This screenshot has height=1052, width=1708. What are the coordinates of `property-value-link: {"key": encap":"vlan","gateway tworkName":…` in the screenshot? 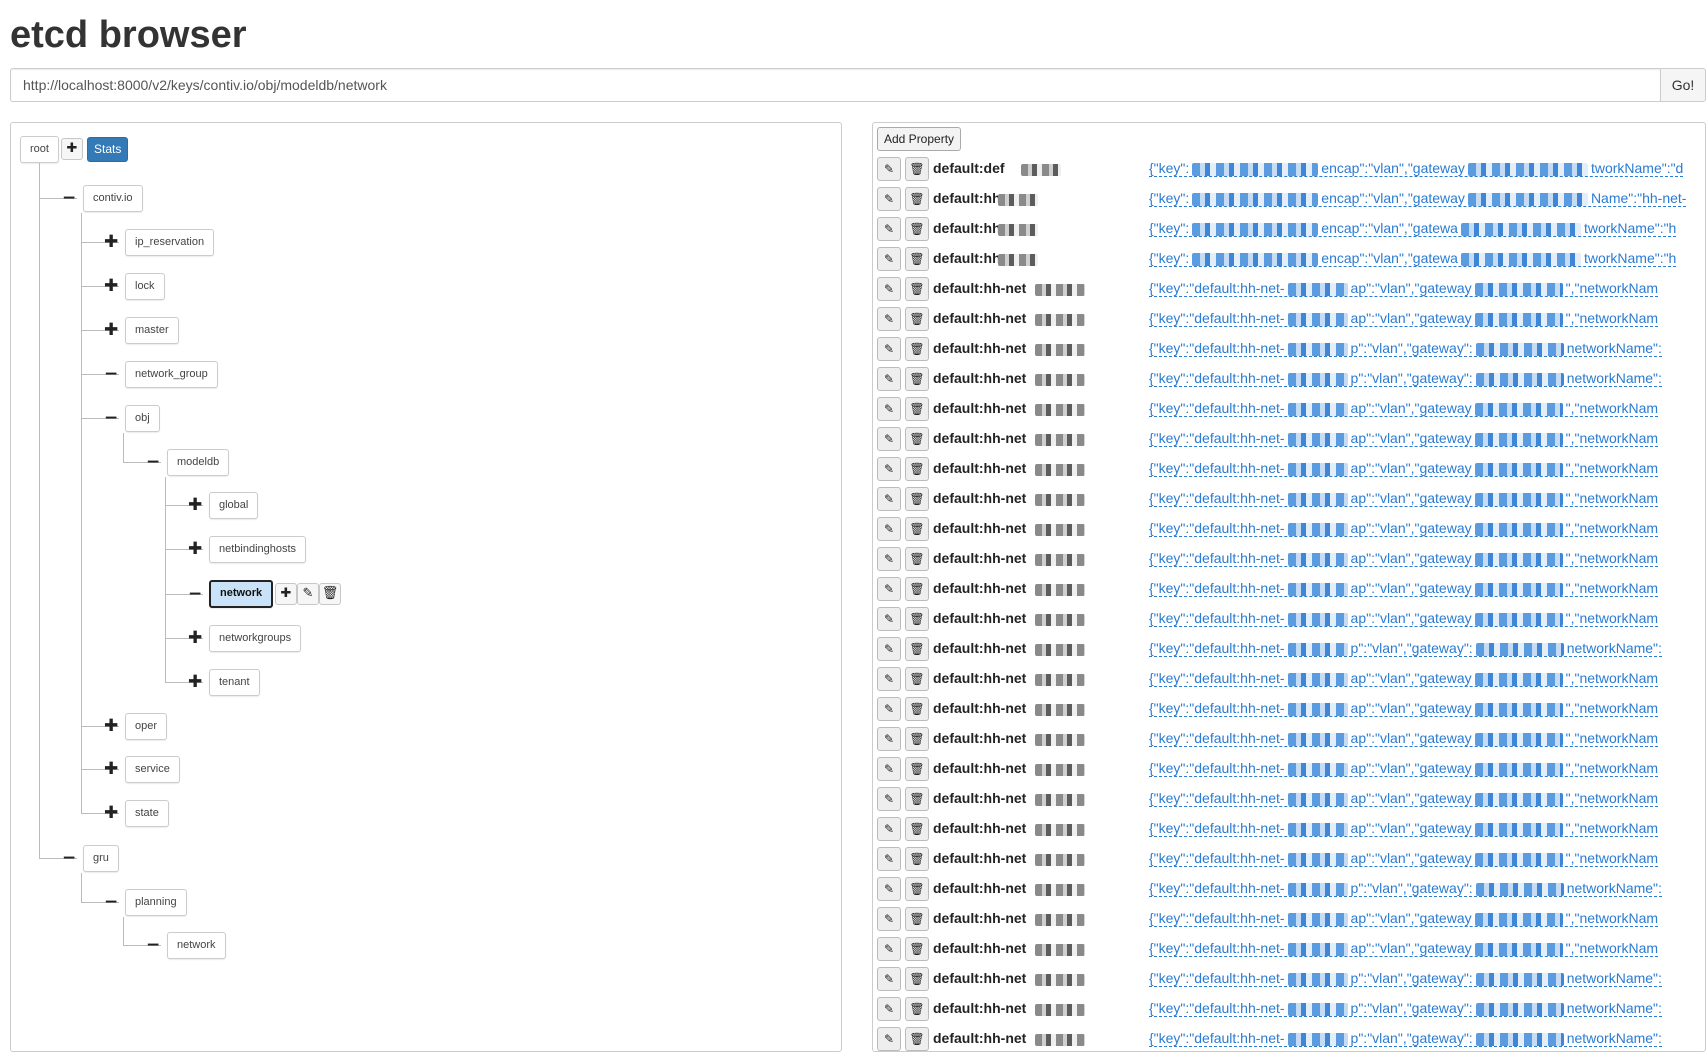 It's located at (1416, 169).